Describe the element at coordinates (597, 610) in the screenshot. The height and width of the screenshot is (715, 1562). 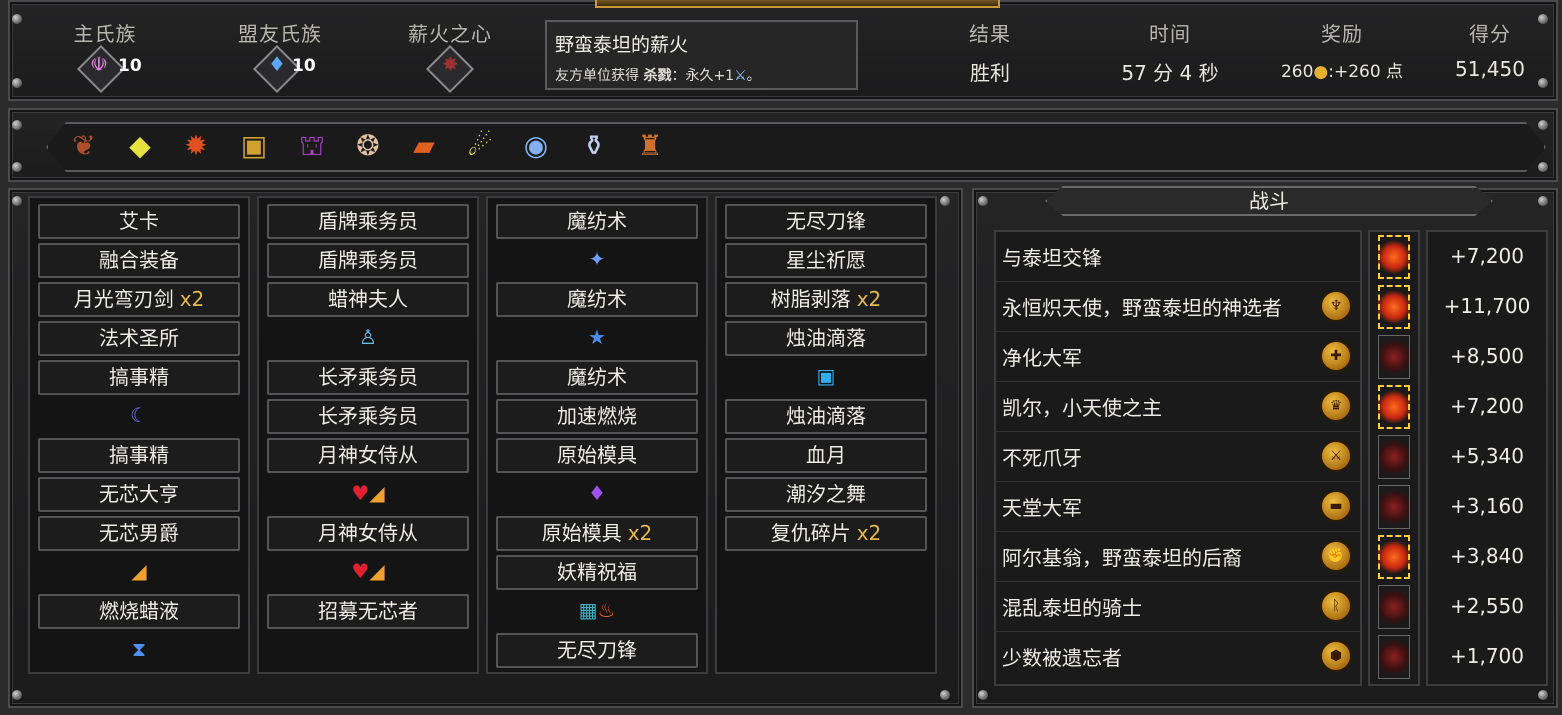
I see `cards-fire-icon: ▦♨` at that location.